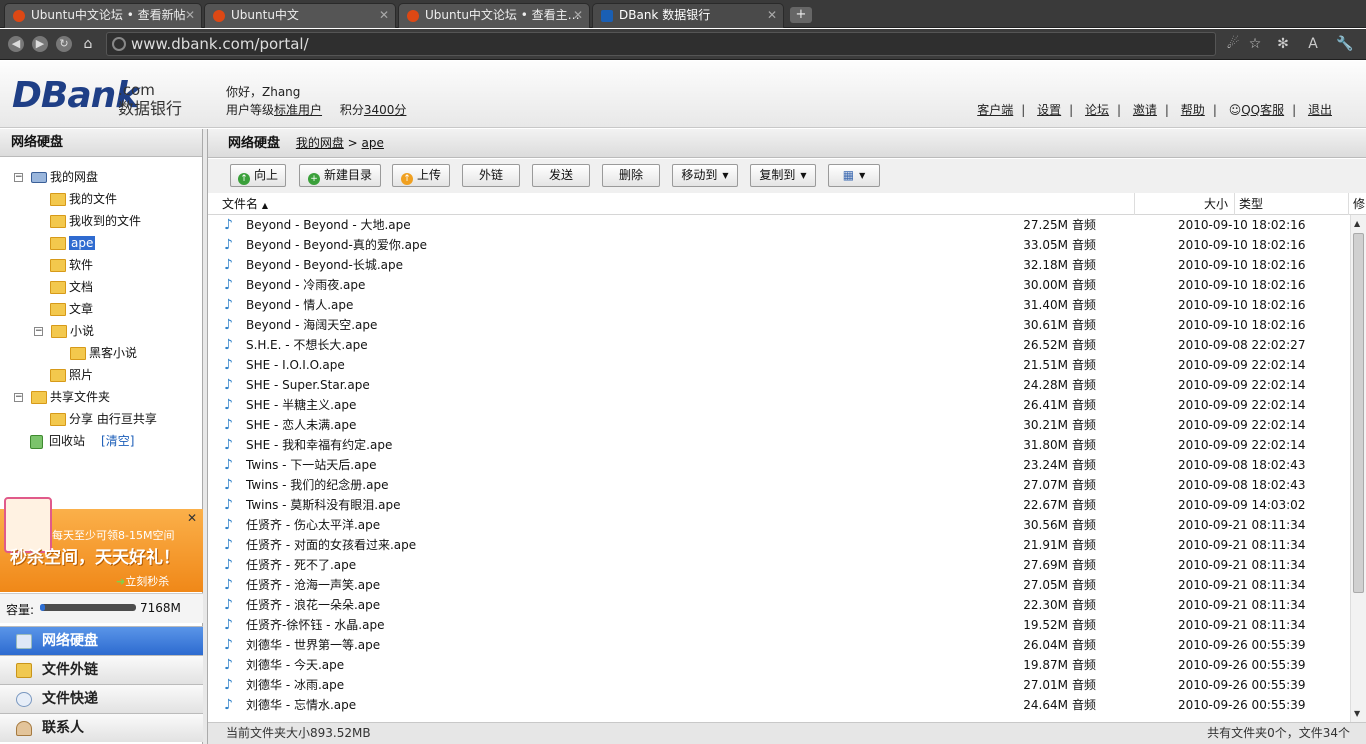 This screenshot has height=744, width=1366. What do you see at coordinates (56, 177) in the screenshot?
I see `tree-item-my-disk: − 我的网盘` at bounding box center [56, 177].